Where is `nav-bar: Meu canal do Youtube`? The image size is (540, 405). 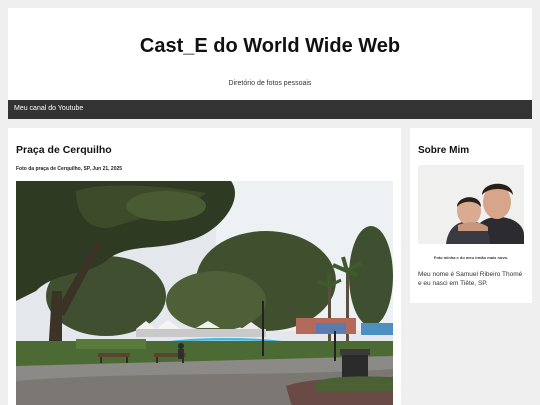
nav-bar: Meu canal do Youtube is located at coordinates (270, 109).